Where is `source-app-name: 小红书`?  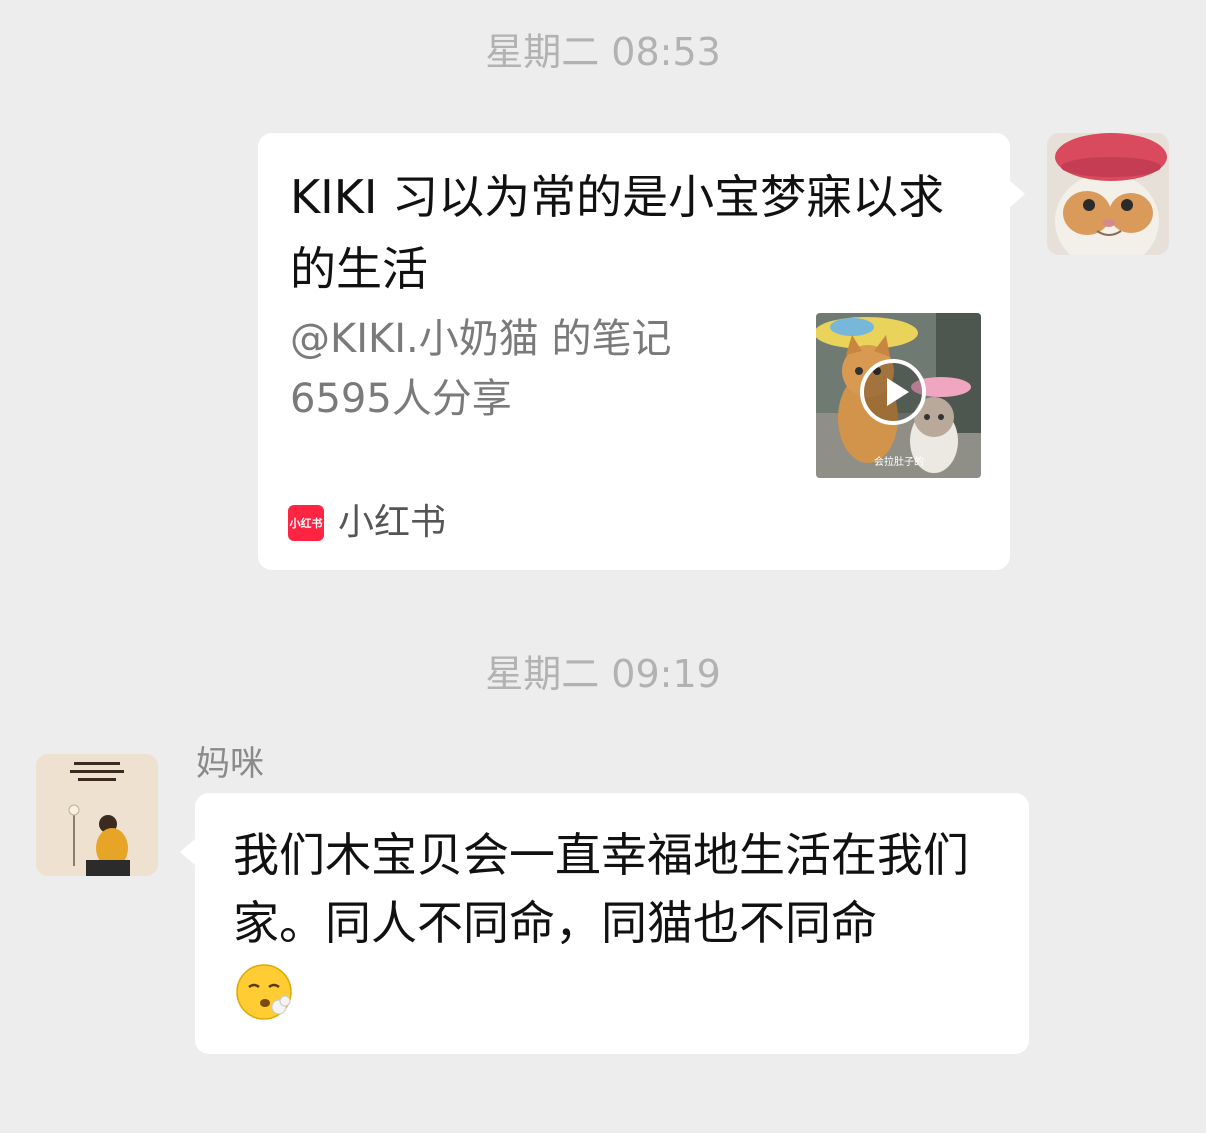
source-app-name: 小红书 is located at coordinates (392, 522).